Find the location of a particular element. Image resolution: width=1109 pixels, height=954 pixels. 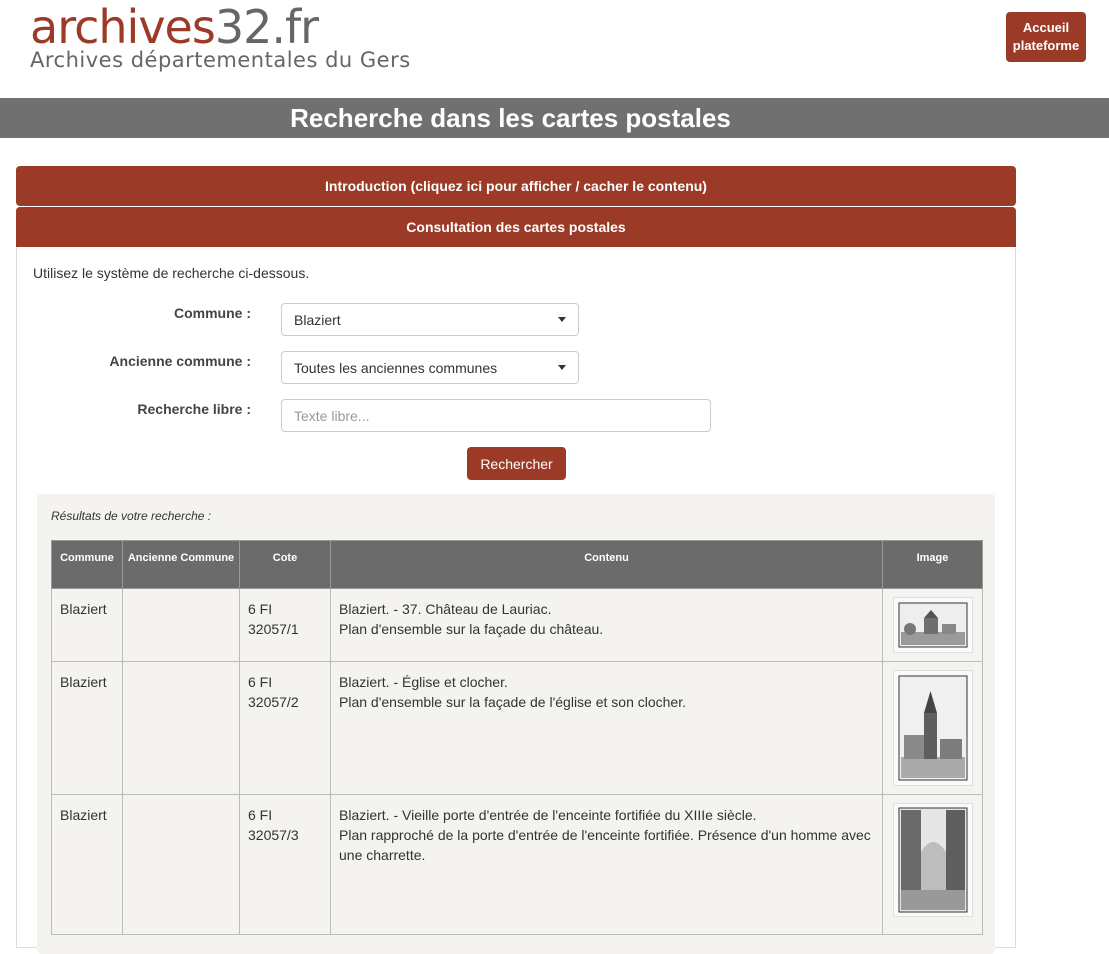

accordion-consultation: Consultation des cartes postales is located at coordinates (516, 227).